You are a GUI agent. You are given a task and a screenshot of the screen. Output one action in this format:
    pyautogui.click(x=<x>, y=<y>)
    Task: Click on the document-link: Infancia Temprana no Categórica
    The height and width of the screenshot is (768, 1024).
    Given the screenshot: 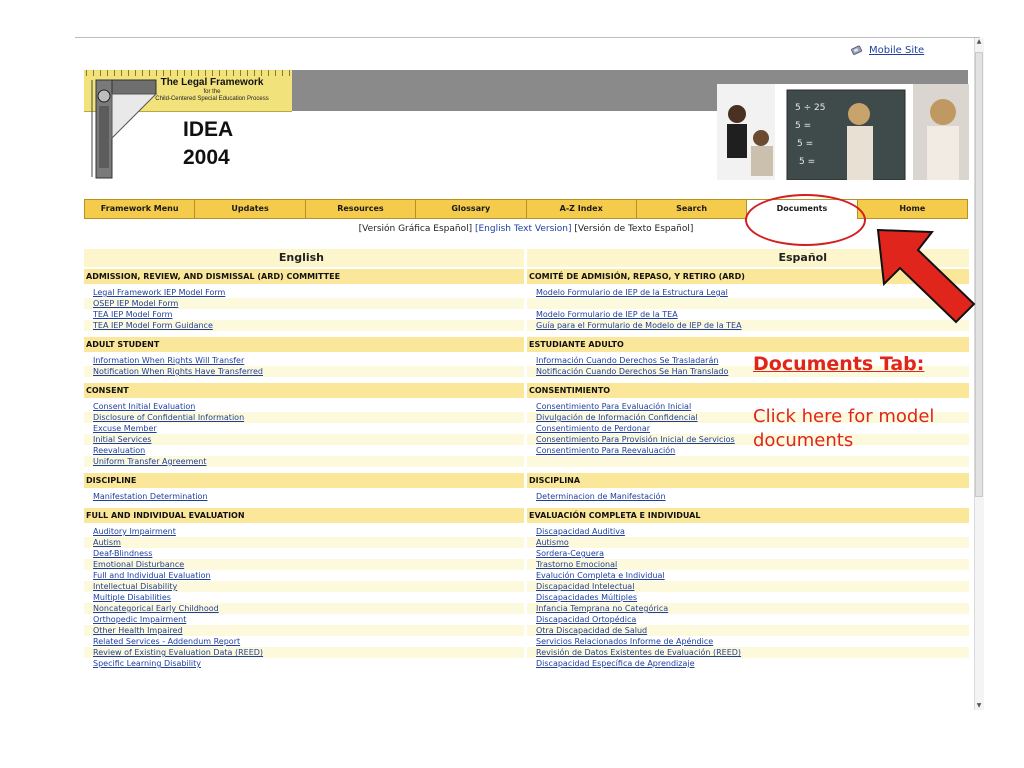 What is the action you would take?
    pyautogui.click(x=748, y=608)
    